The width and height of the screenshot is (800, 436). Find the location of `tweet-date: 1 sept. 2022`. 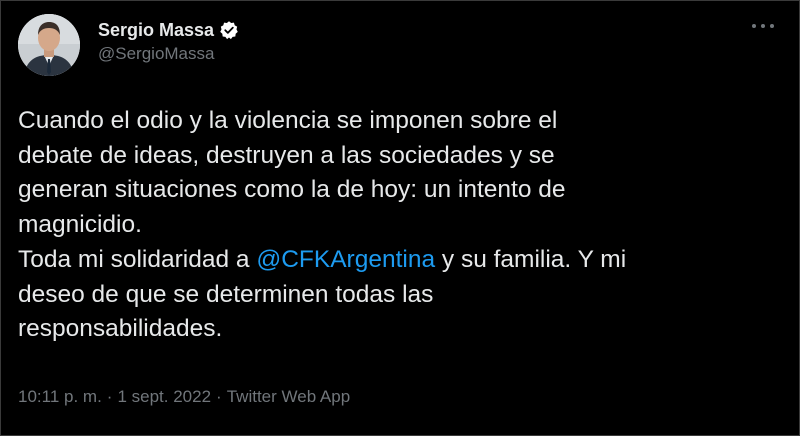

tweet-date: 1 sept. 2022 is located at coordinates (164, 396).